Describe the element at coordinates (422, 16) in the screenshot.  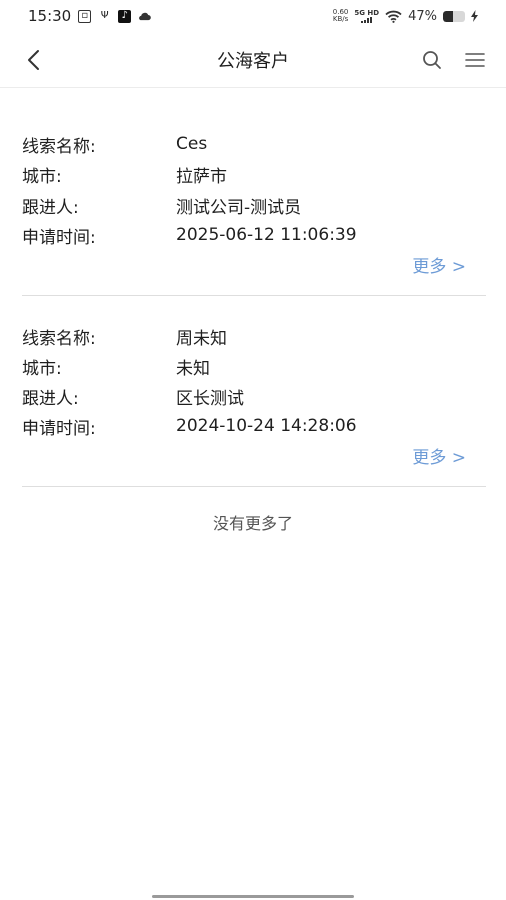
I see `battery-percent: 47%` at that location.